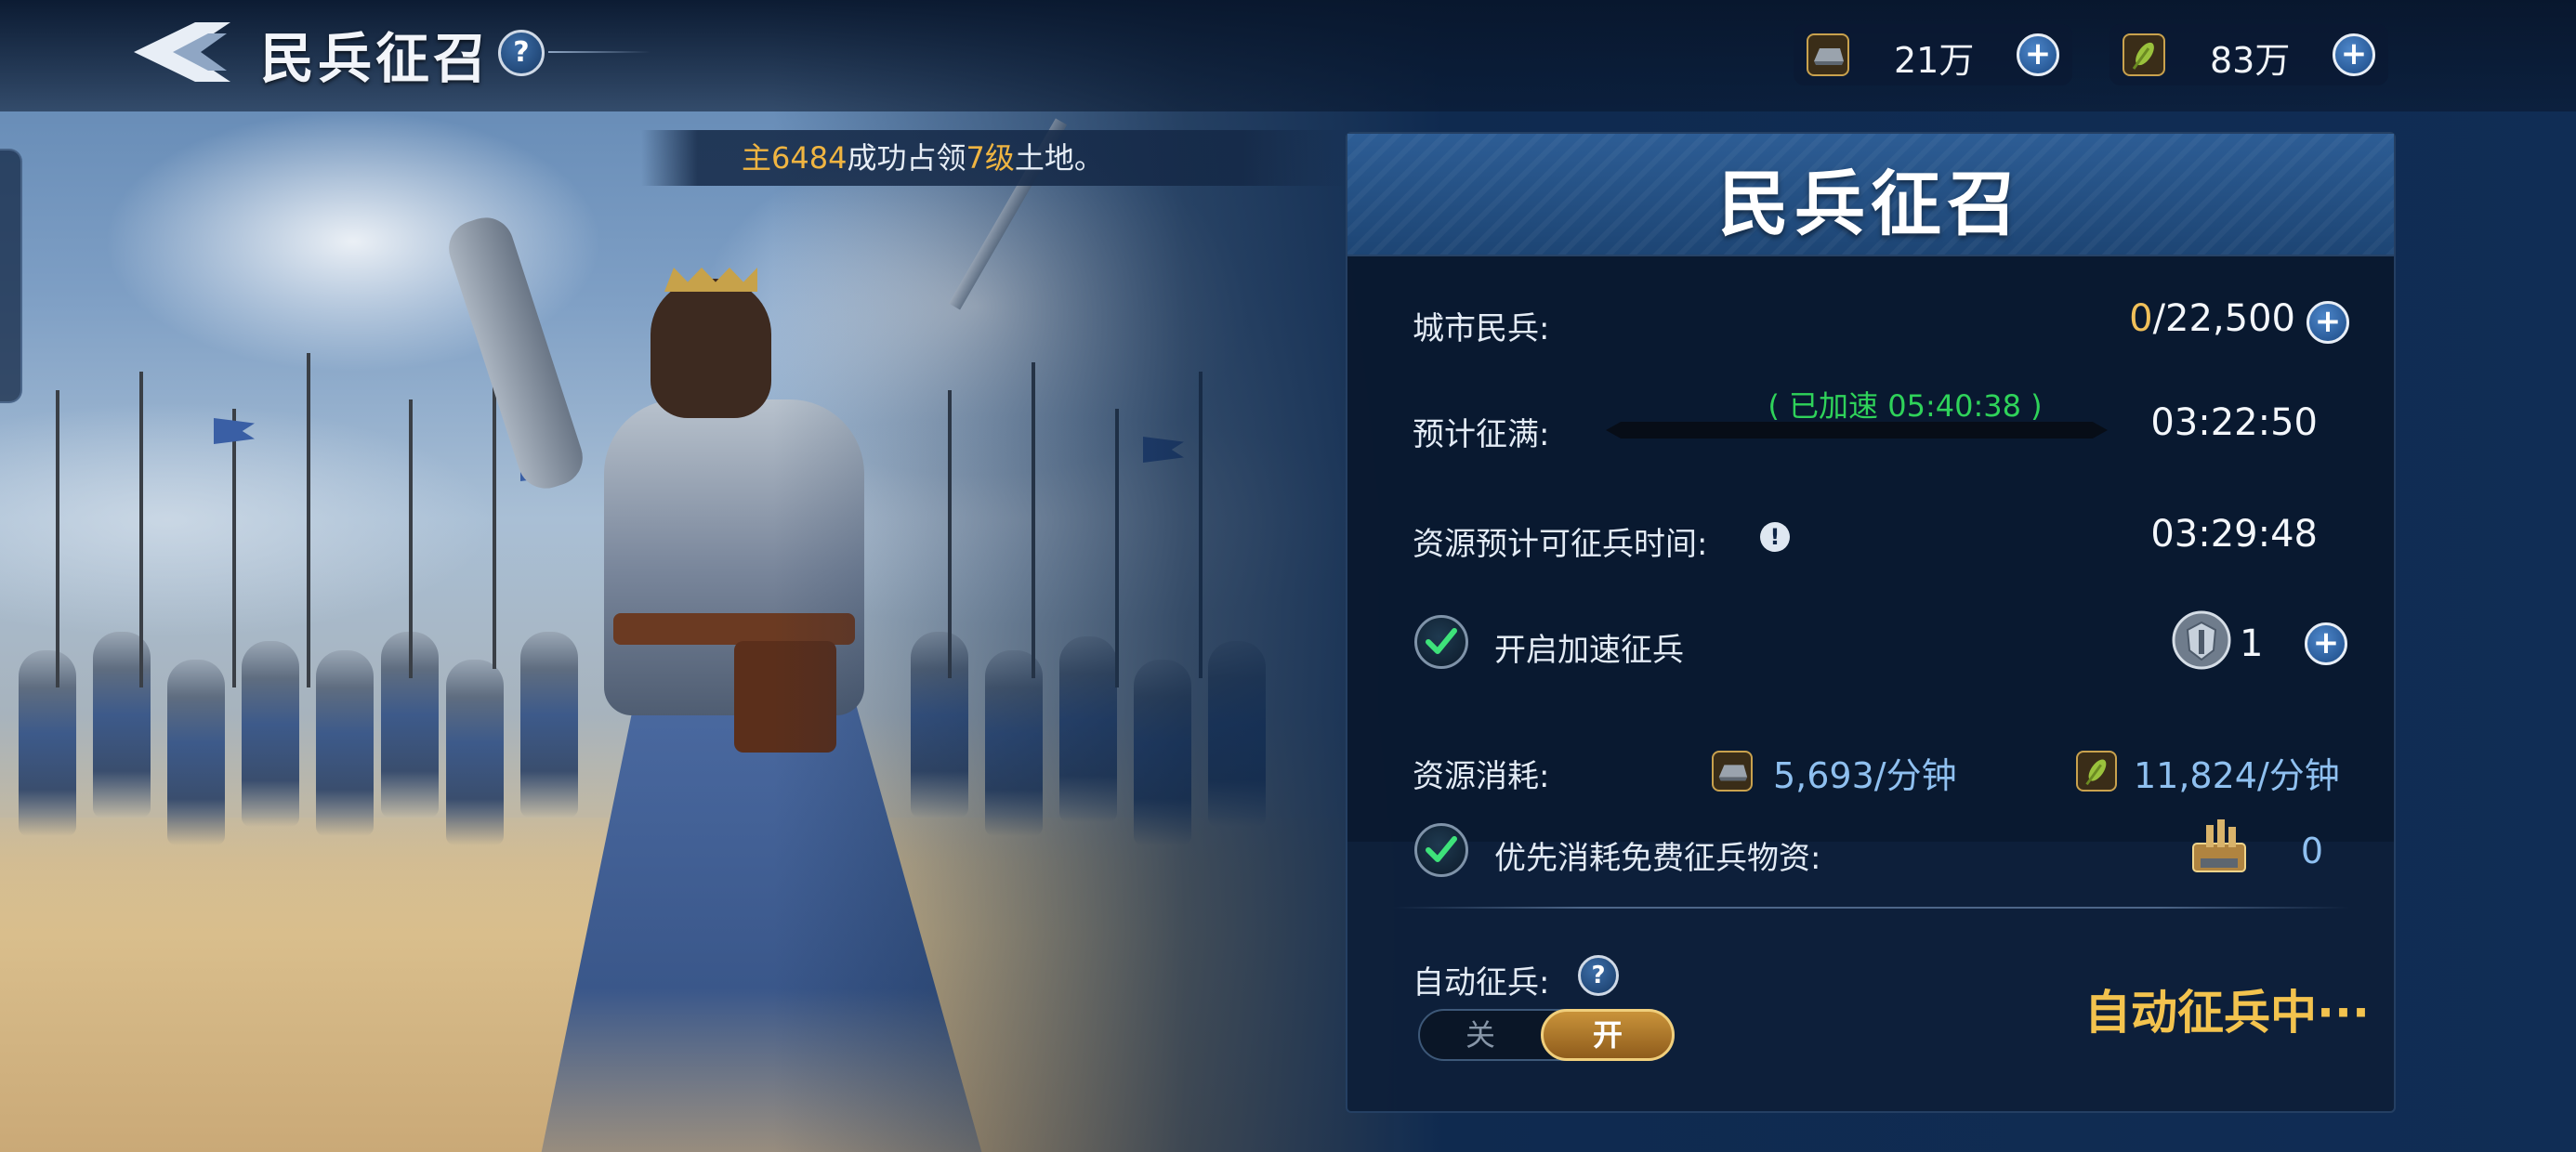 This screenshot has height=1152, width=2576. I want to click on food-amount: 83万, so click(2250, 60).